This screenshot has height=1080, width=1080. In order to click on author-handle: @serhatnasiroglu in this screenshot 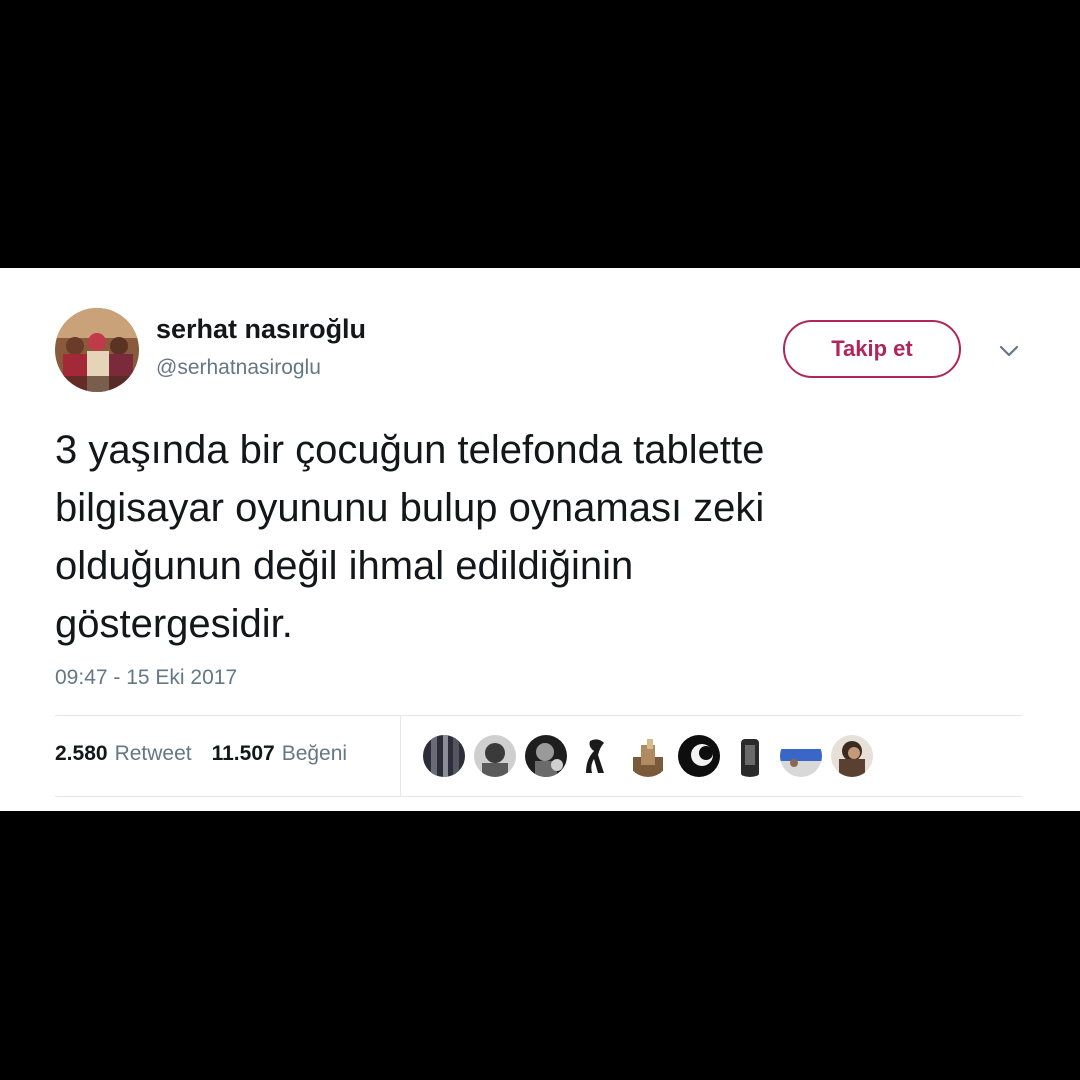, I will do `click(238, 368)`.